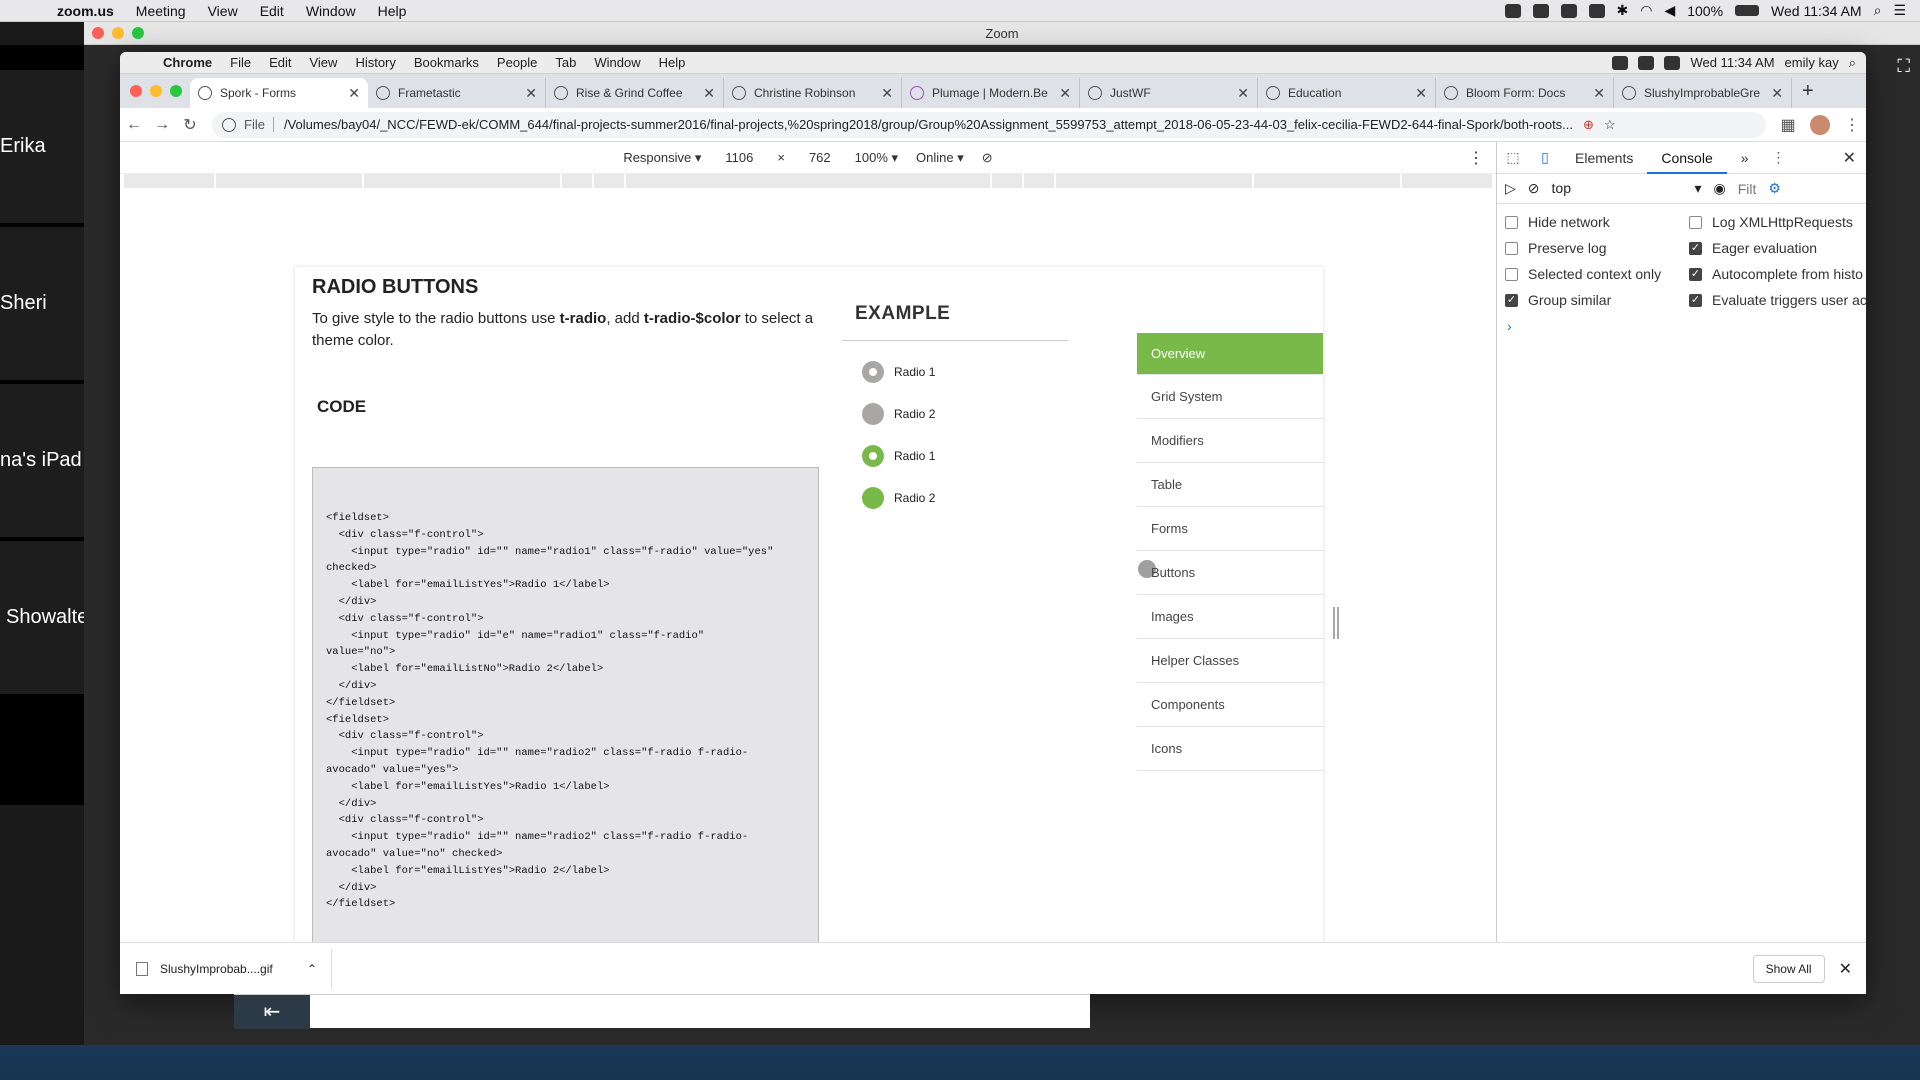  I want to click on close-download-shelf-icon: ✕, so click(1845, 969).